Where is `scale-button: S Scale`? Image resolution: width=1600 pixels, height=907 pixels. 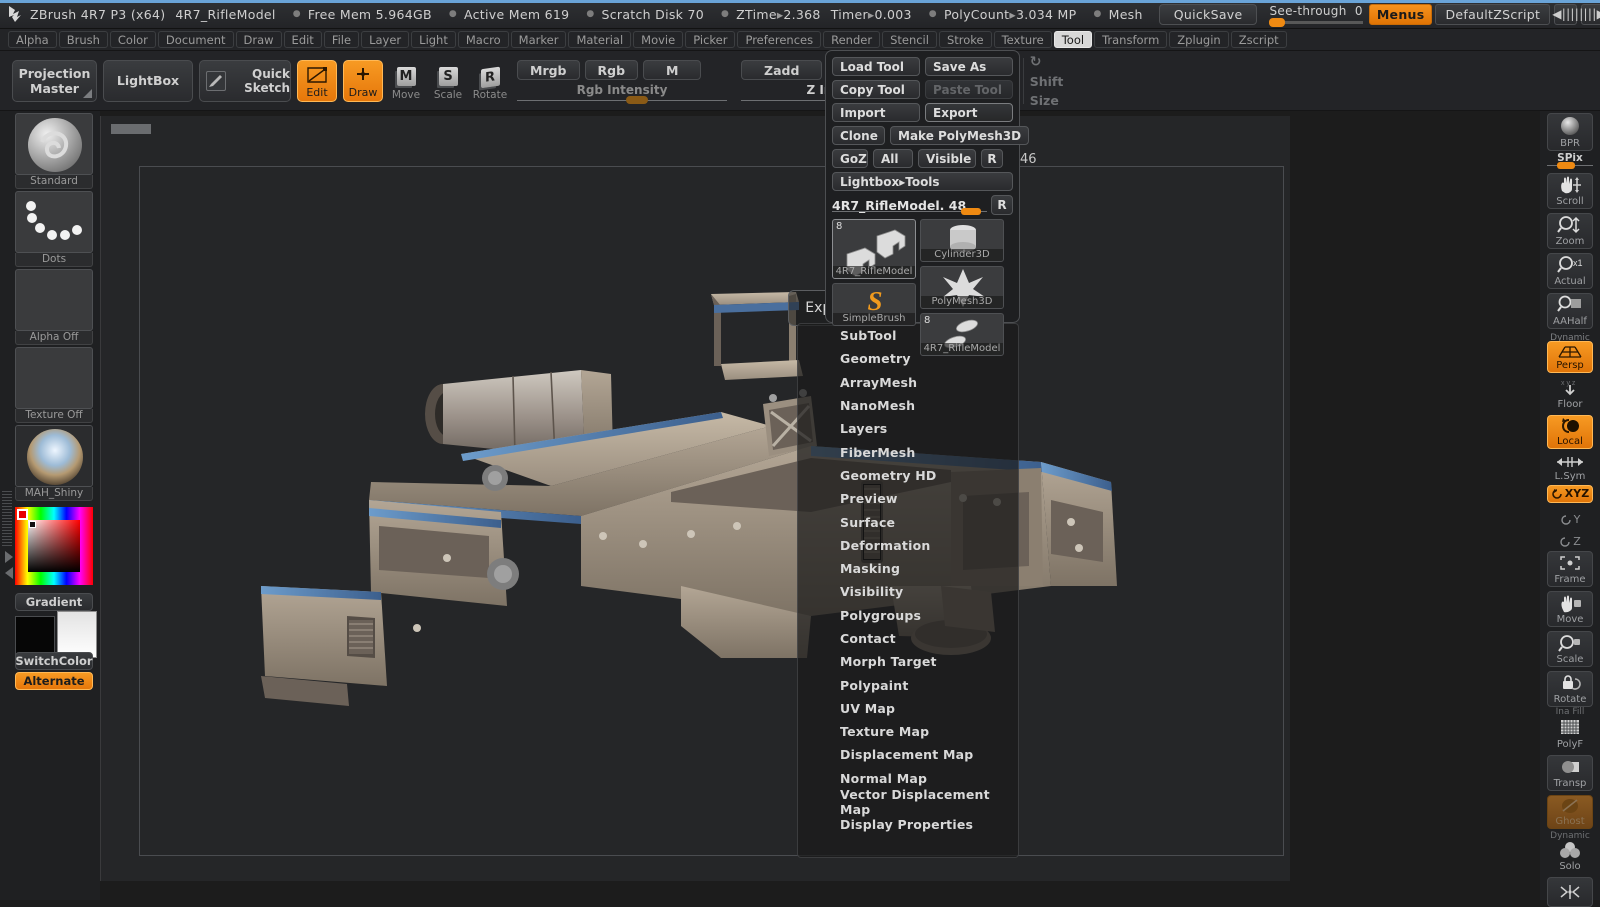
scale-button: S Scale is located at coordinates (448, 81).